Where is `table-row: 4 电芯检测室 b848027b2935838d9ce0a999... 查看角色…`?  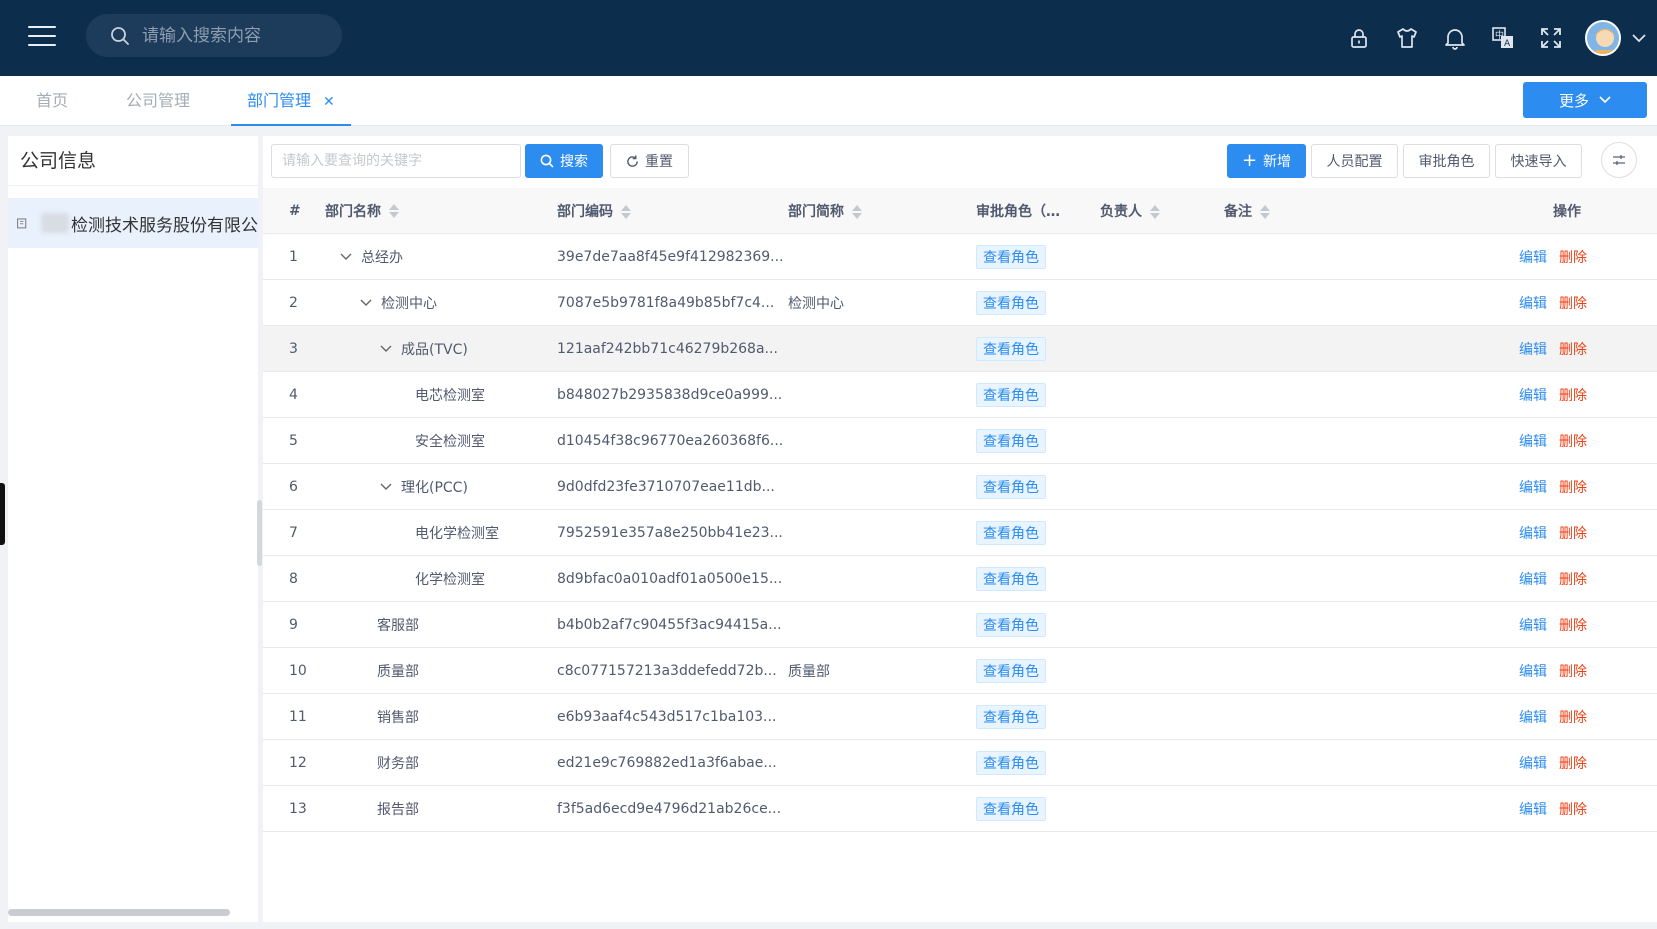
table-row: 4 电芯检测室 b848027b2935838d9ce0a999... 查看角色… is located at coordinates (960, 395).